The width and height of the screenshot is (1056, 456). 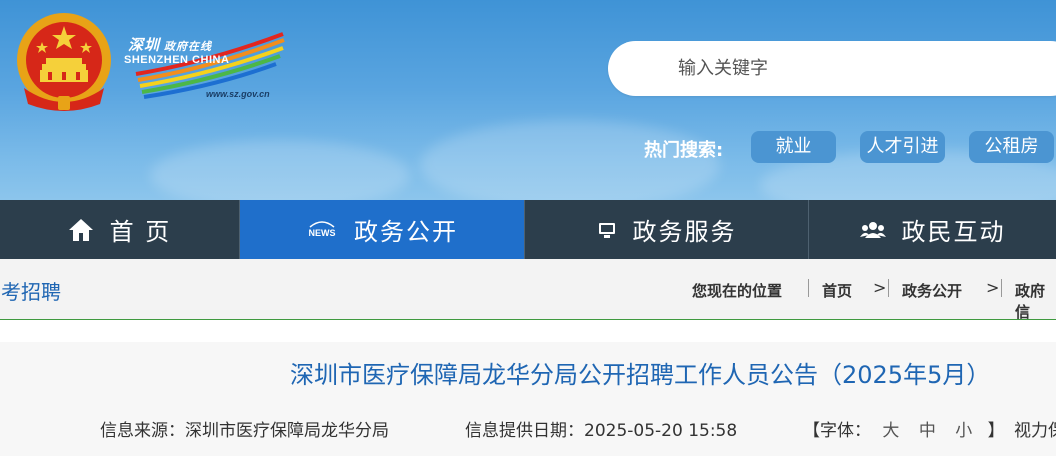 What do you see at coordinates (890, 431) in the screenshot?
I see `font-size-large-button: 大` at bounding box center [890, 431].